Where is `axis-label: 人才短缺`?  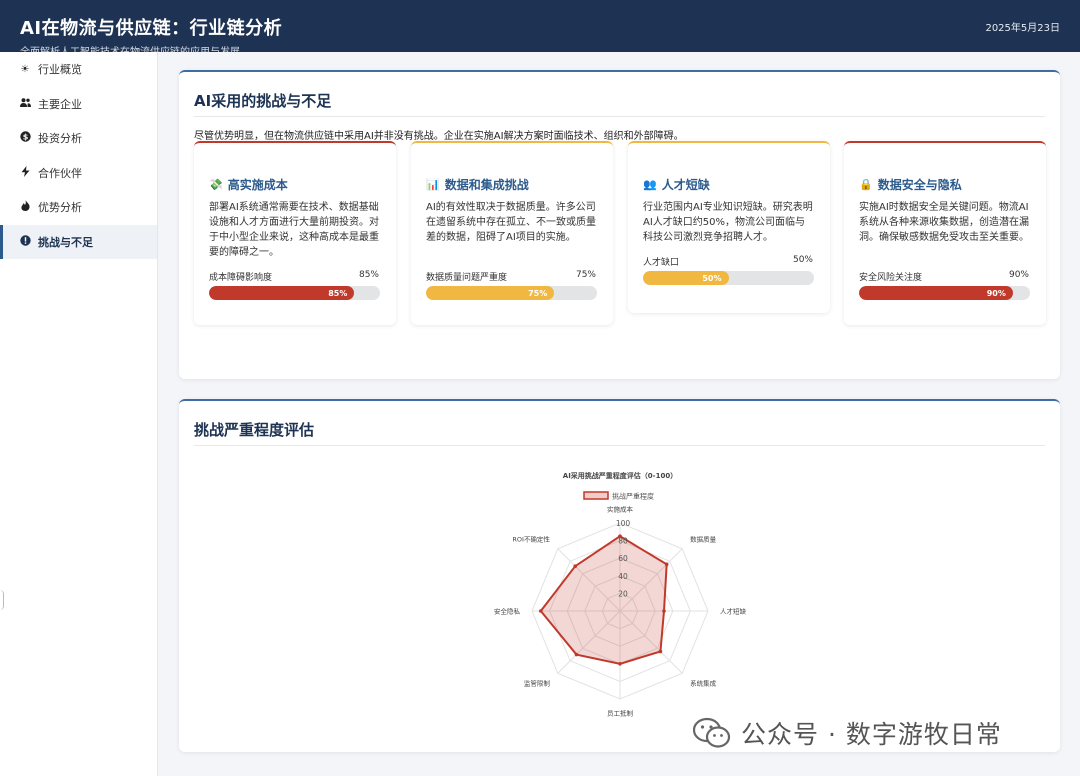
axis-label: 人才短缺 is located at coordinates (733, 611).